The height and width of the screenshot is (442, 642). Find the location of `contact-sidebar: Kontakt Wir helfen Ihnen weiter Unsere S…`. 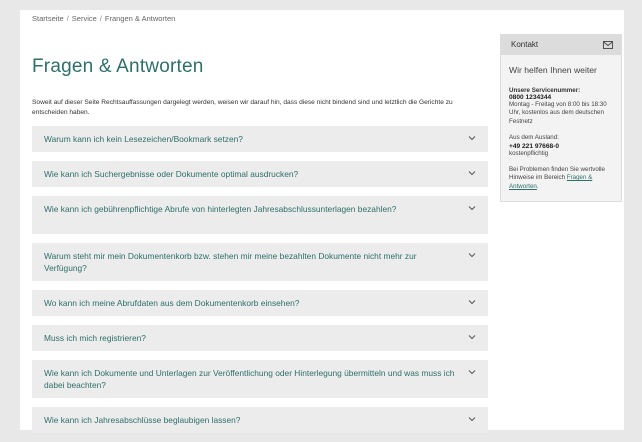

contact-sidebar: Kontakt Wir helfen Ihnen weiter Unsere S… is located at coordinates (561, 118).